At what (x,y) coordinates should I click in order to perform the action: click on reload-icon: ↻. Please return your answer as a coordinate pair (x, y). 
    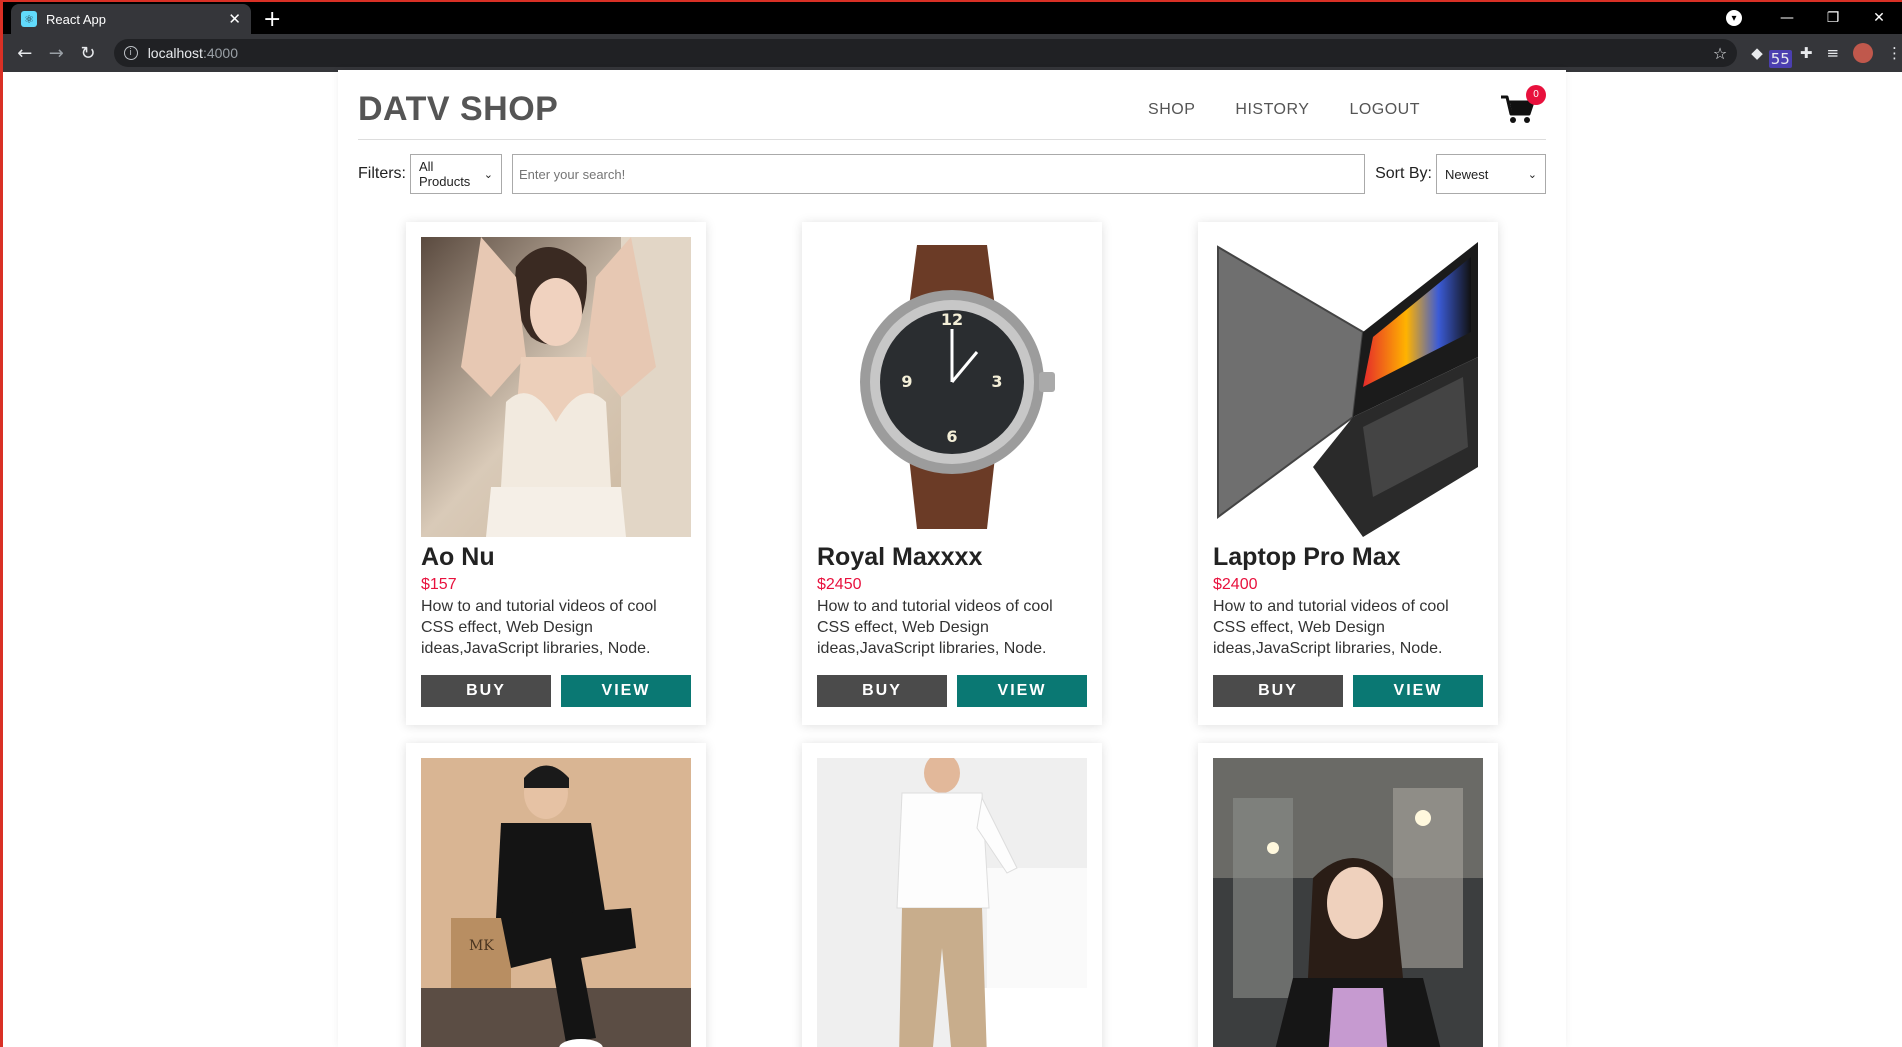
    Looking at the image, I should click on (88, 53).